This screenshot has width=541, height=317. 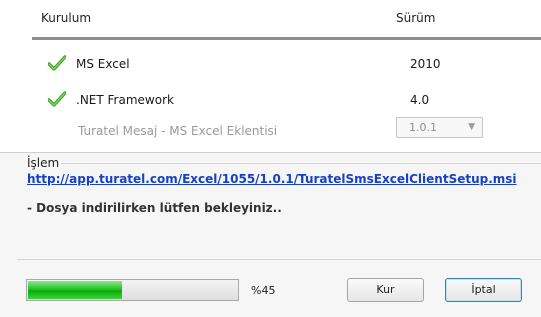 I want to click on install-button: Kur, so click(x=385, y=290).